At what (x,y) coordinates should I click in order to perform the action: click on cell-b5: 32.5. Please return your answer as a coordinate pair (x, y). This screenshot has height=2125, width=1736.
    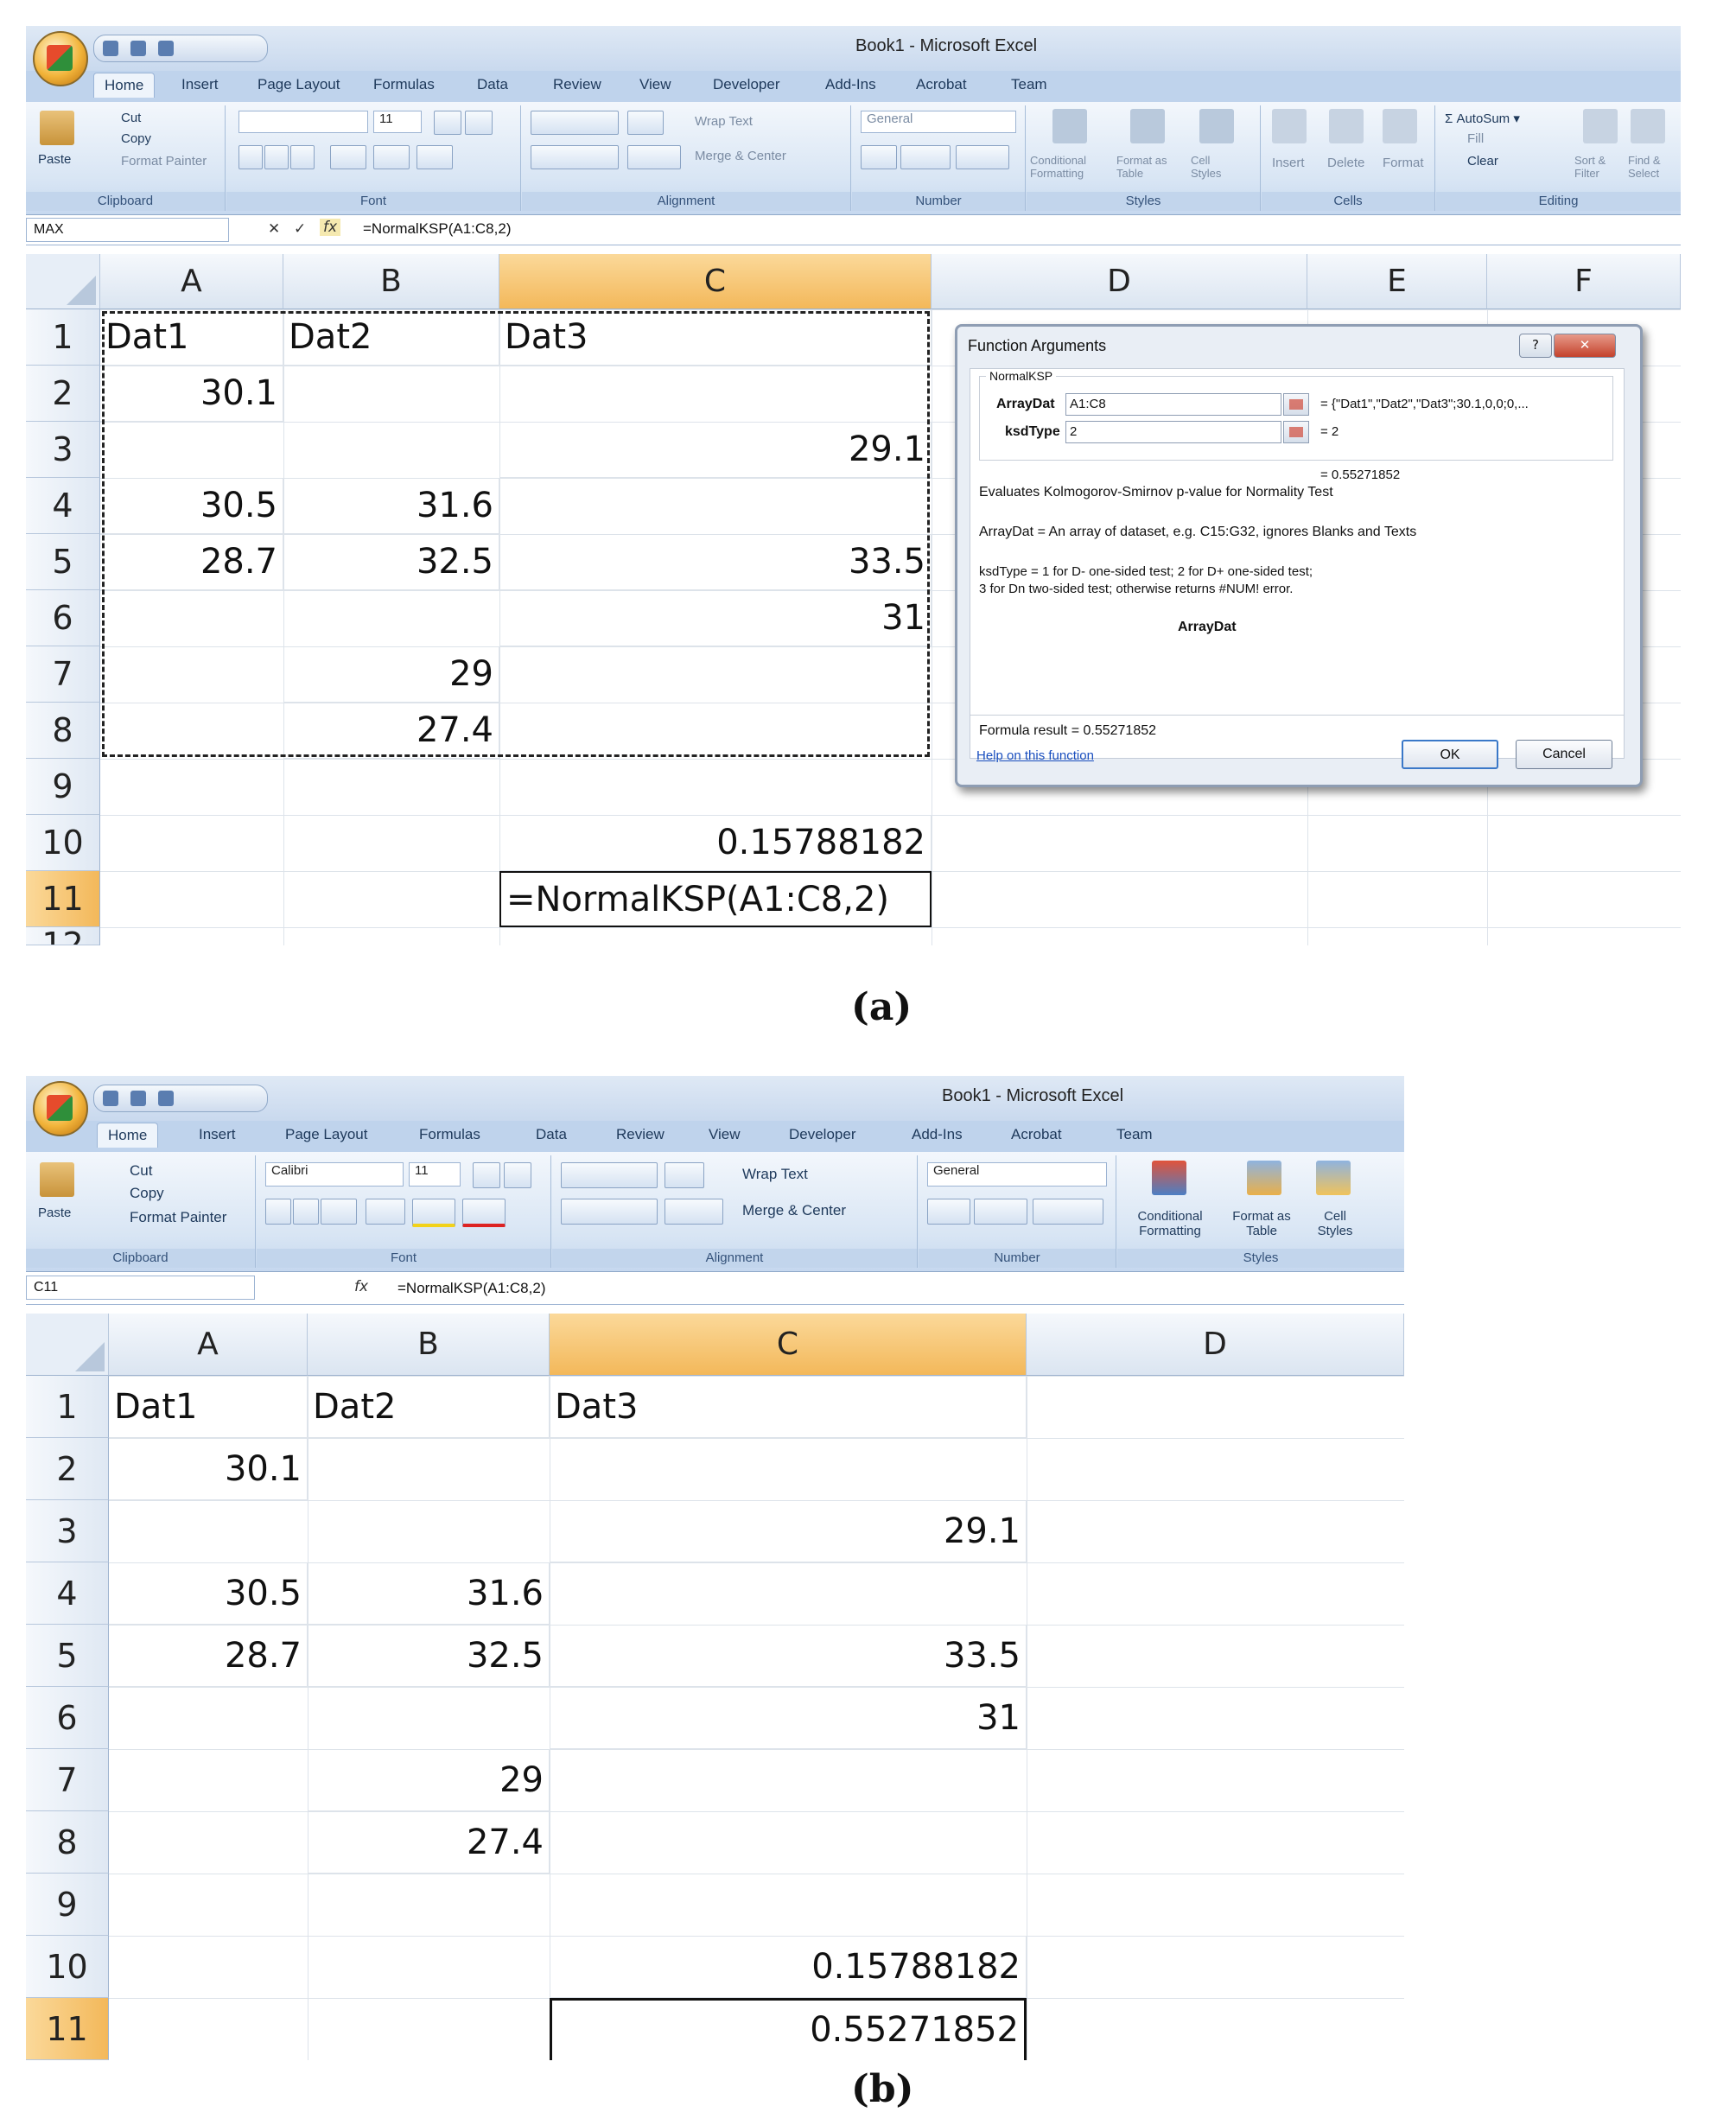
    Looking at the image, I should click on (429, 1656).